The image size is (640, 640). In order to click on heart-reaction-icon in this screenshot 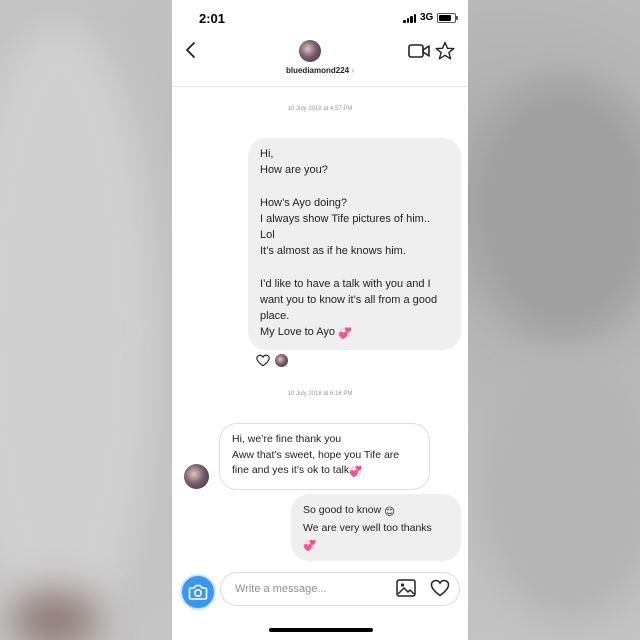, I will do `click(263, 360)`.